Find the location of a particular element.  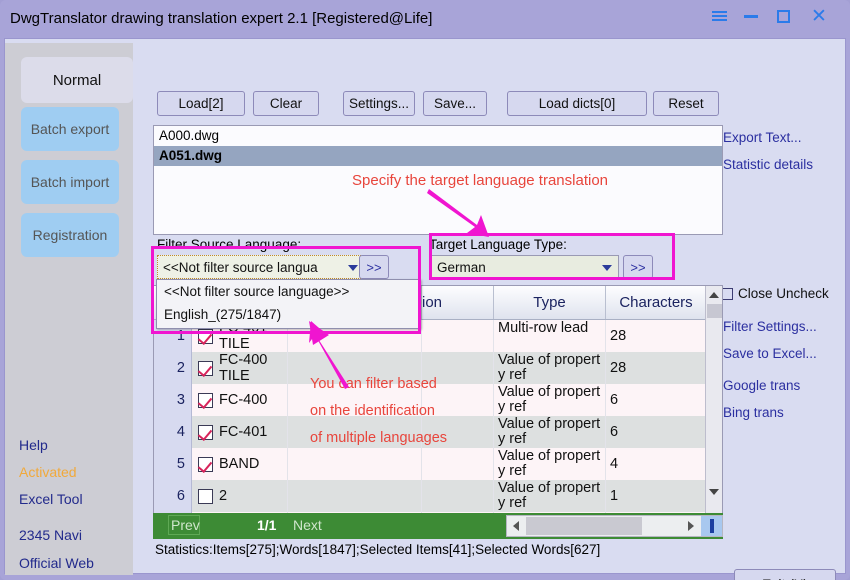

target-language-type-label: Target Language Type: is located at coordinates (498, 244).